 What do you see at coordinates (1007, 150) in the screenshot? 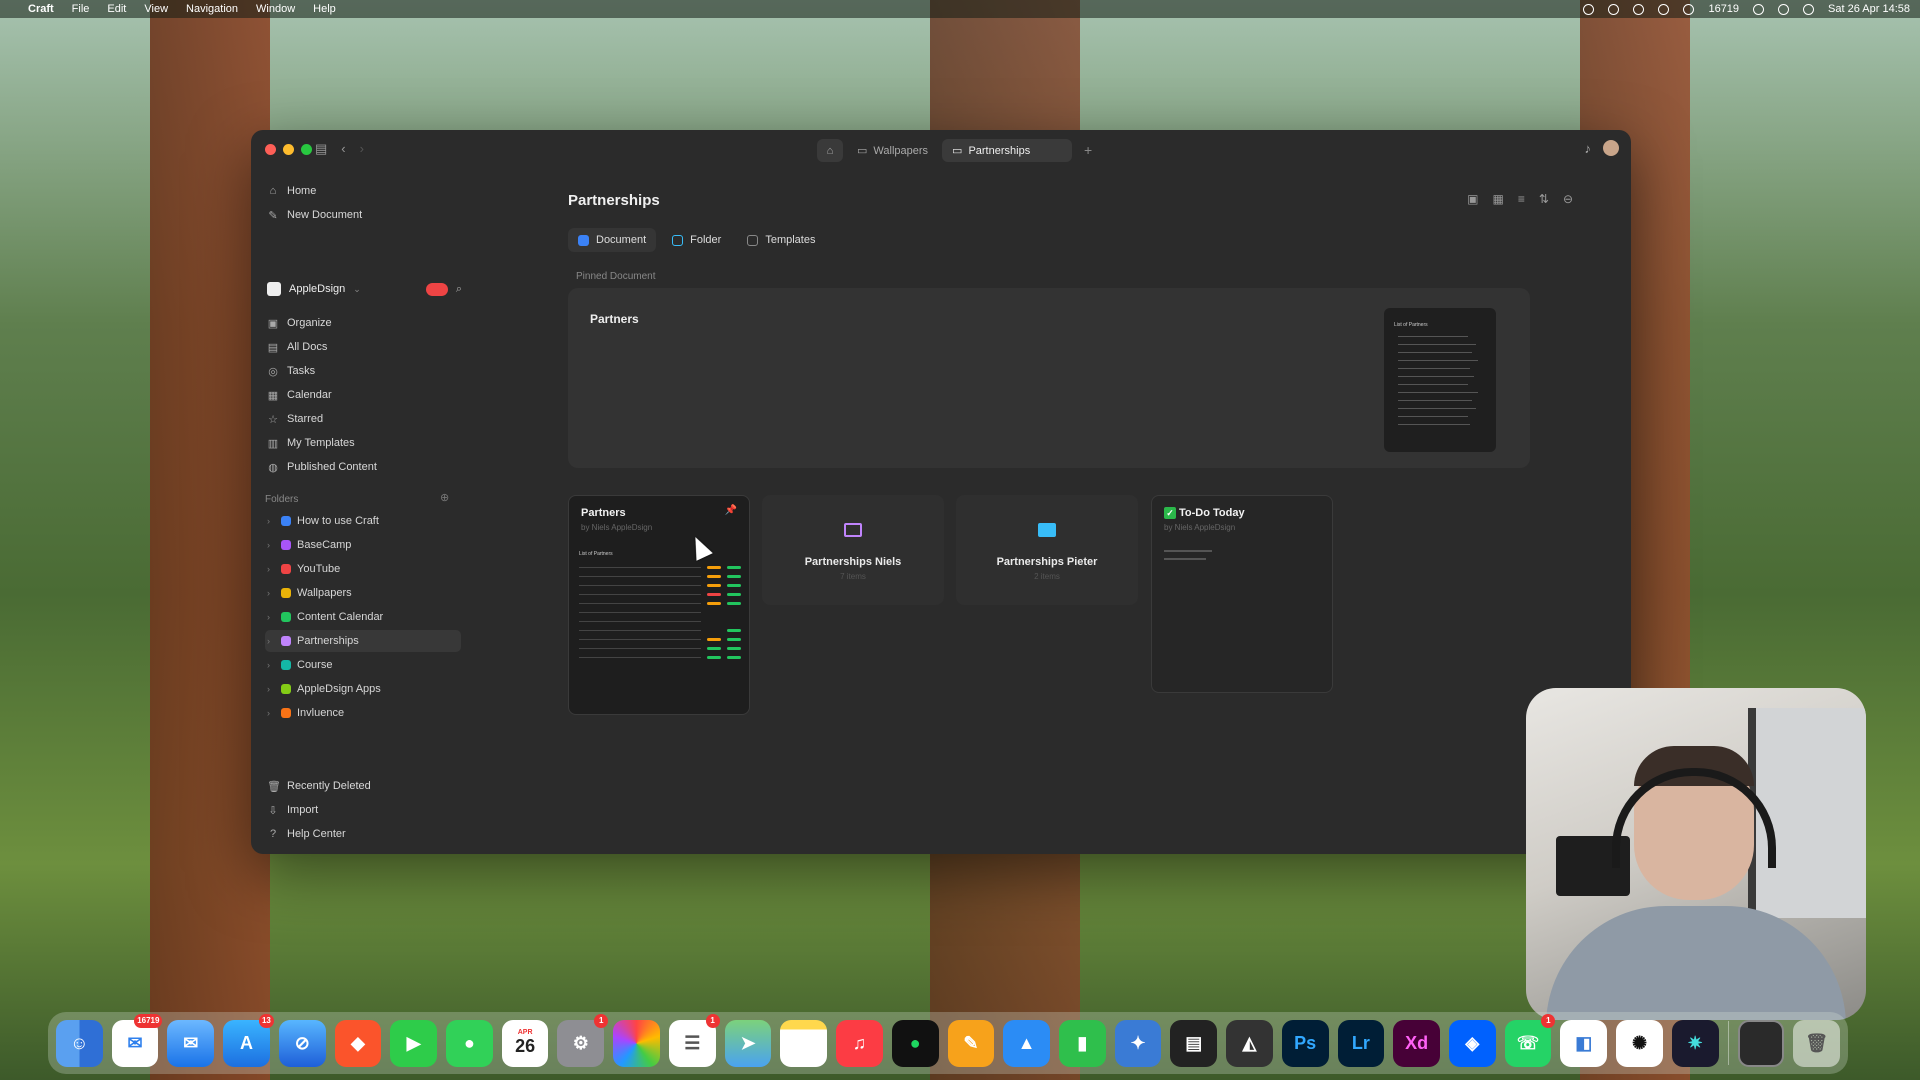
I see `tab-partnerships: ▭ Partnerships` at bounding box center [1007, 150].